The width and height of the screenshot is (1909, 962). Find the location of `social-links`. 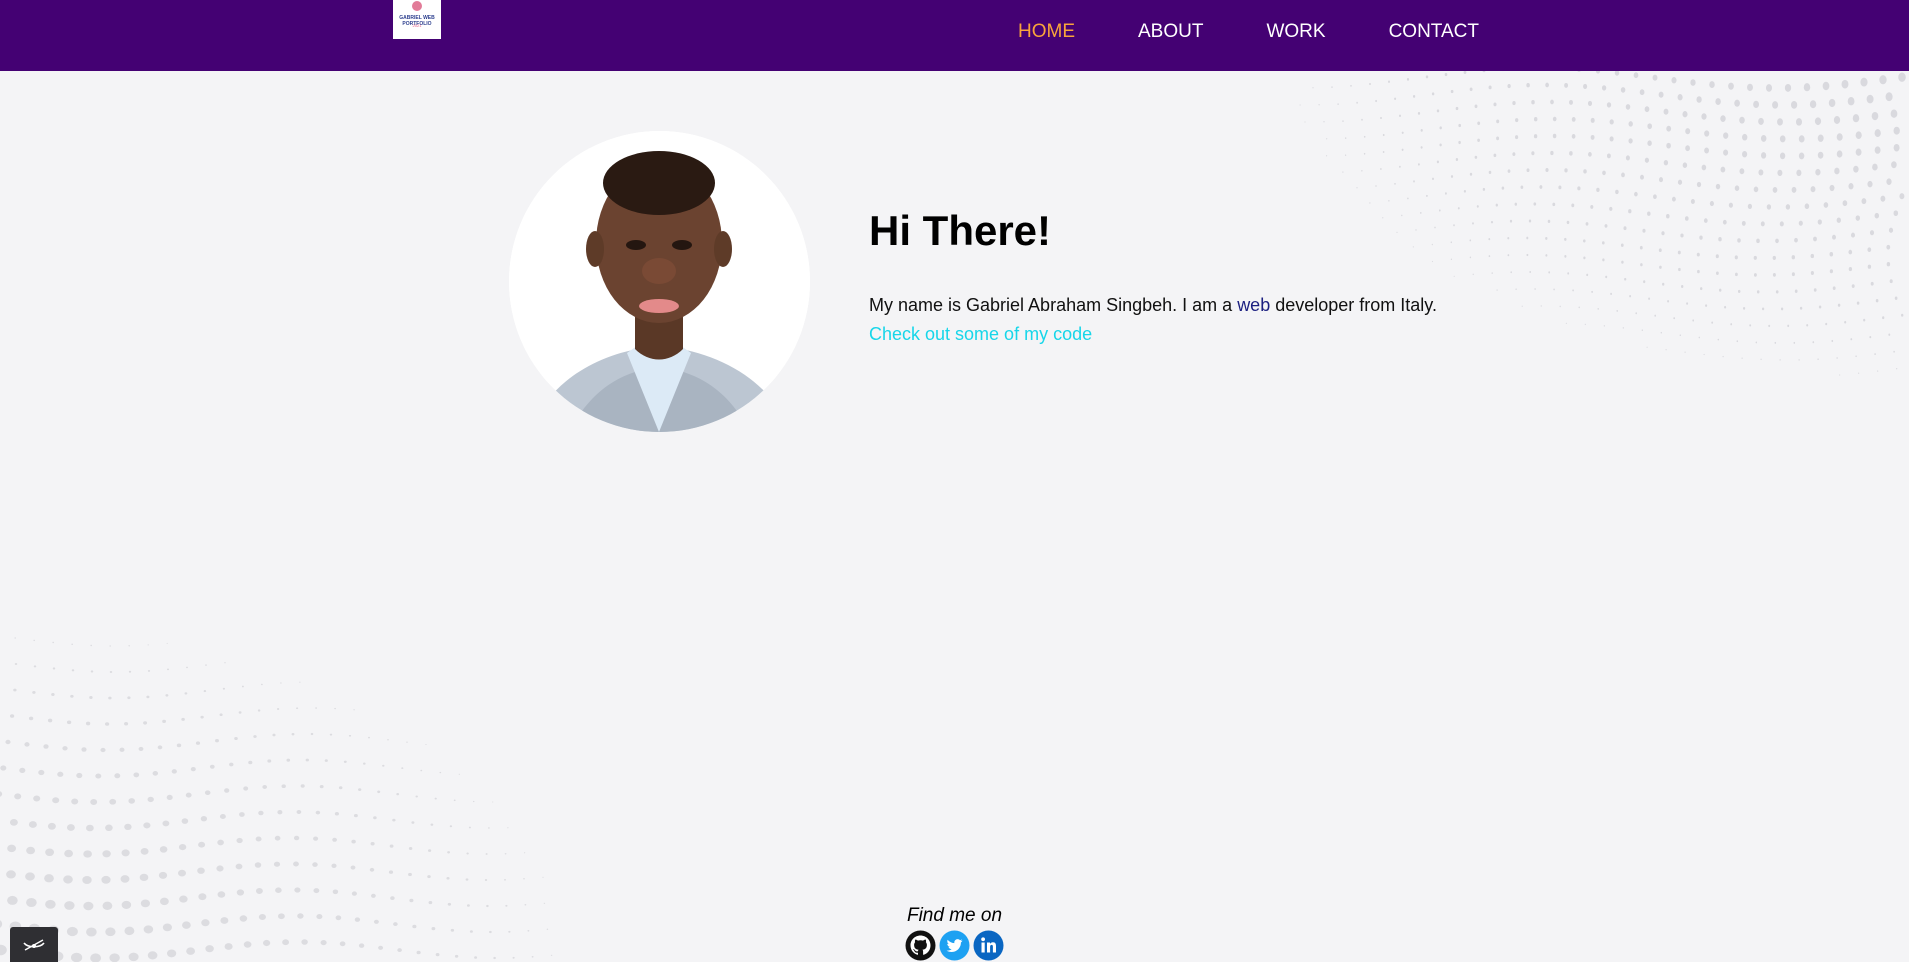

social-links is located at coordinates (954, 945).